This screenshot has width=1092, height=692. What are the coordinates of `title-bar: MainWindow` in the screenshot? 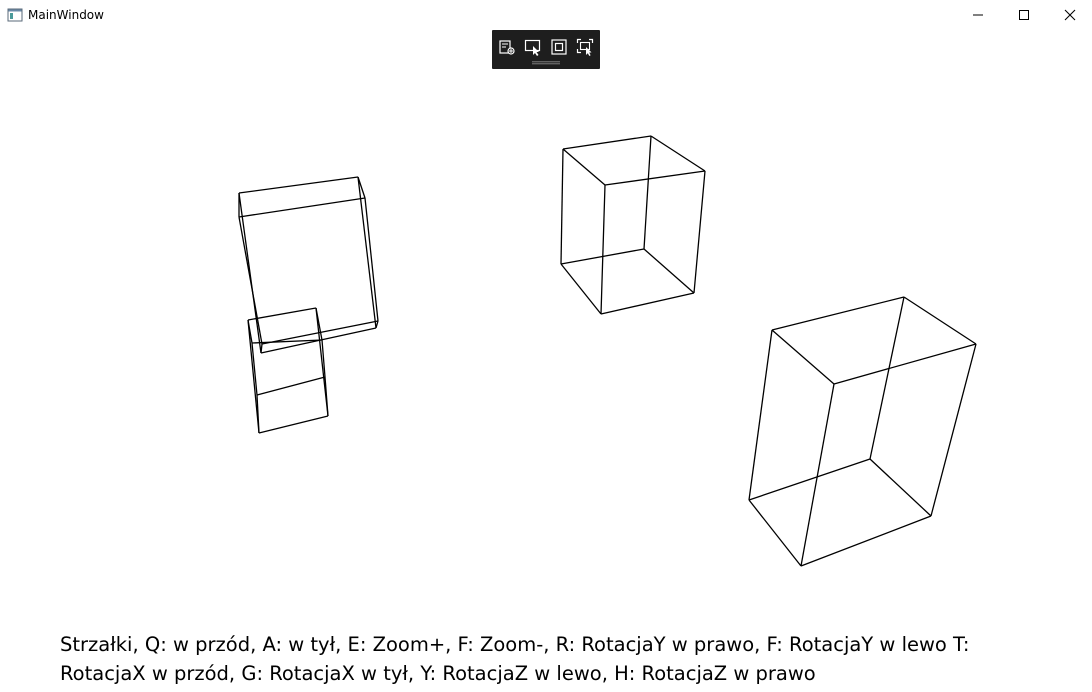 It's located at (546, 15).